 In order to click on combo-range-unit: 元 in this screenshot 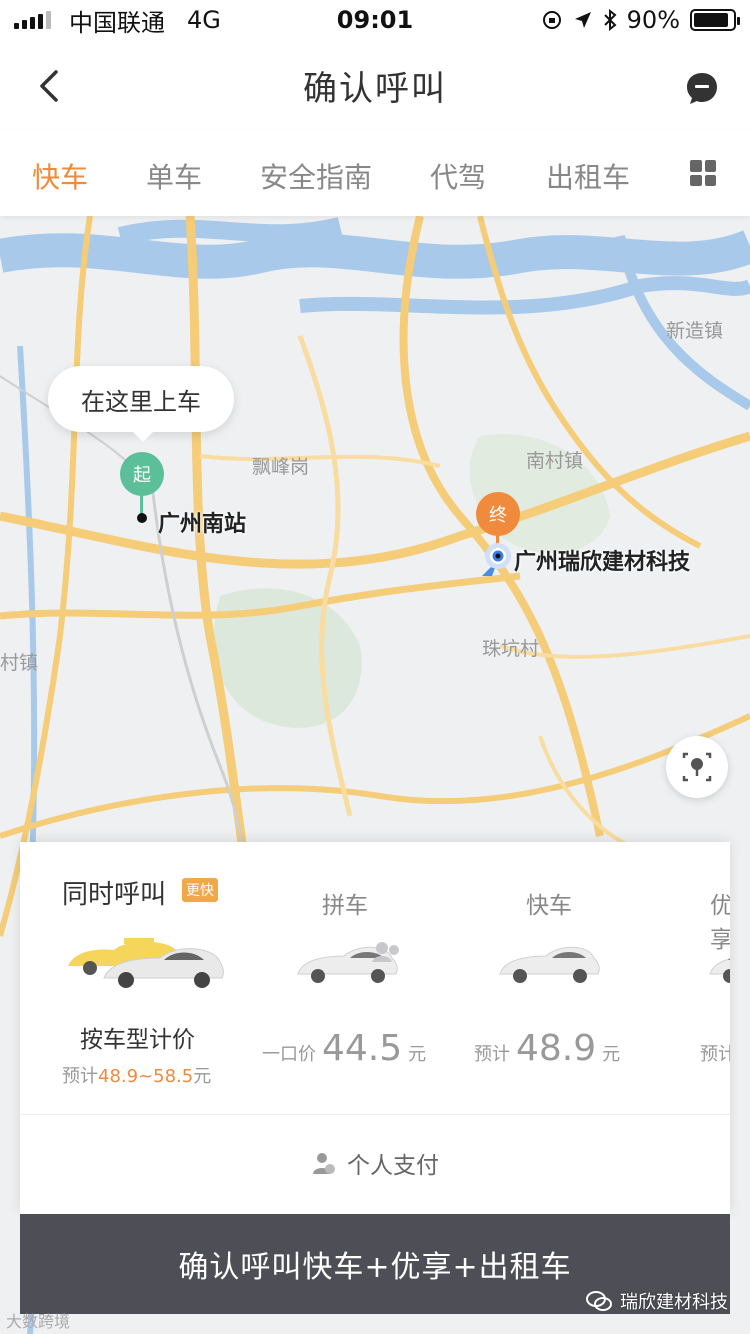, I will do `click(202, 1076)`.